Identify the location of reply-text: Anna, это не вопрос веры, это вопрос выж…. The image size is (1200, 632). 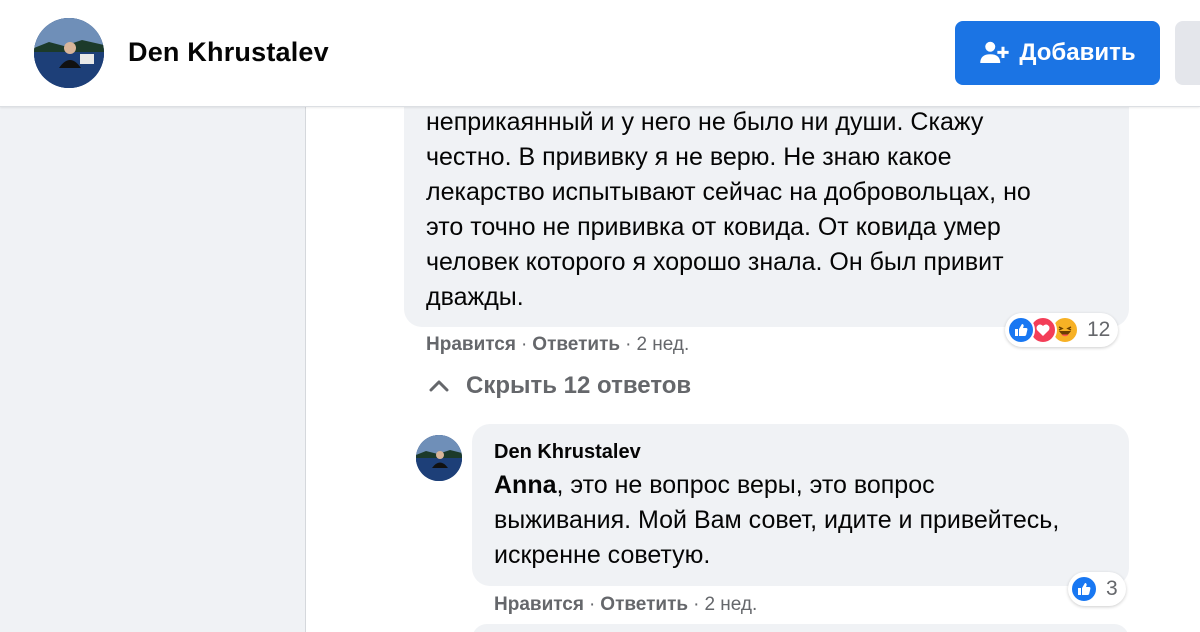
(804, 520).